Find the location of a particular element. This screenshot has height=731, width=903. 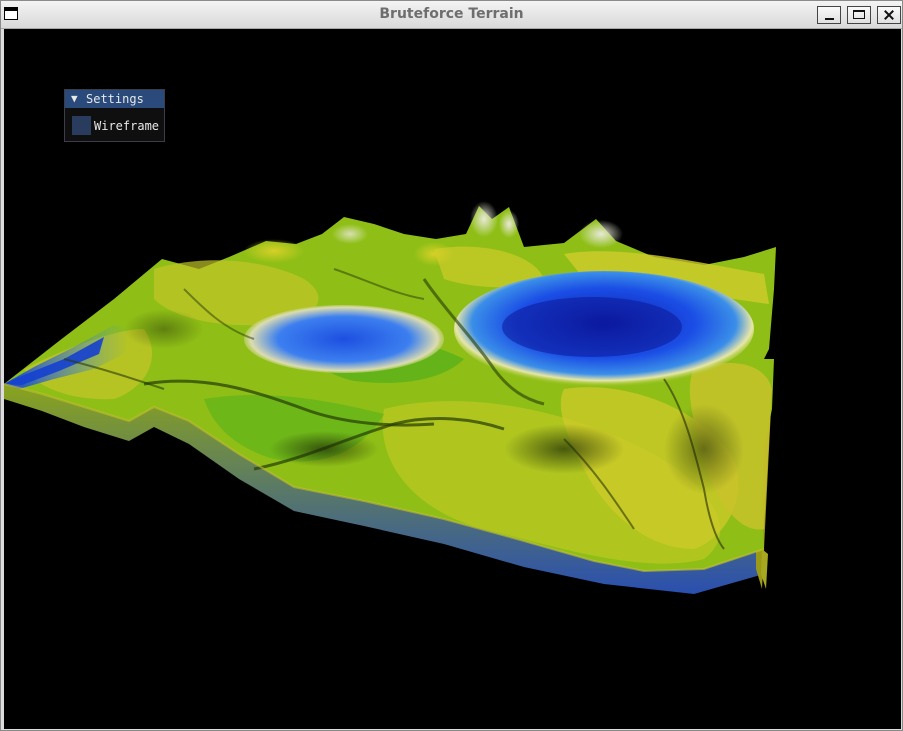

title-bar: Bruteforce Terrain is located at coordinates (451, 15).